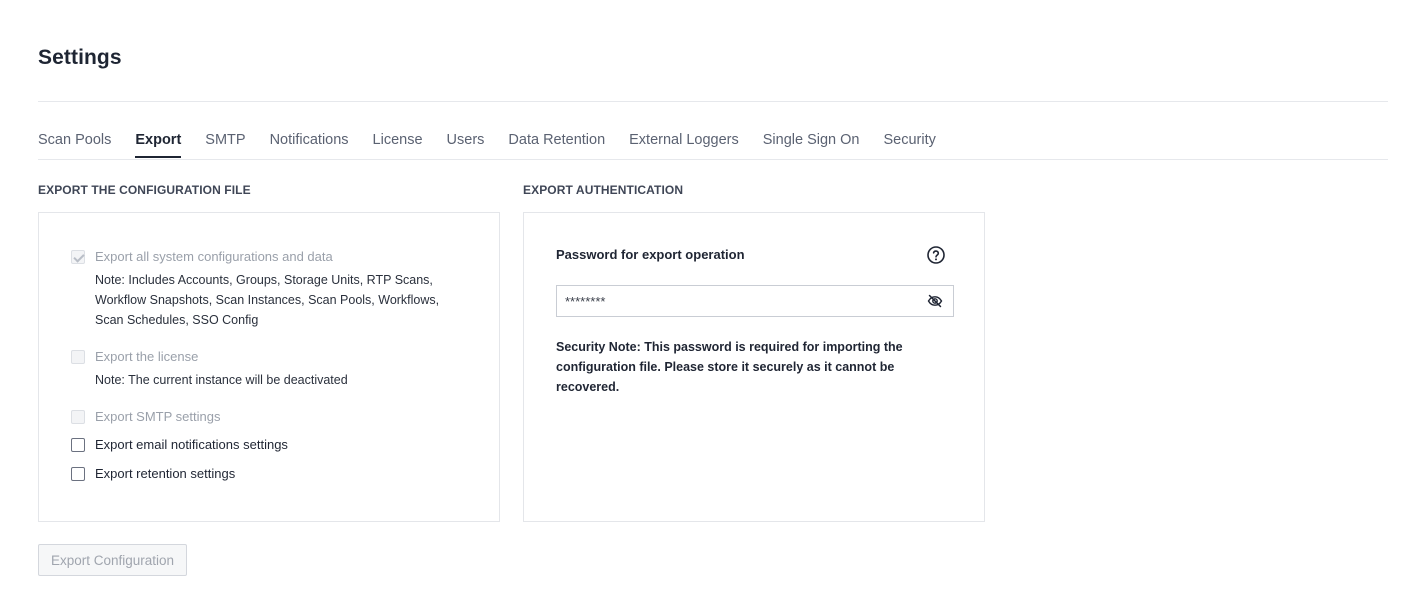  What do you see at coordinates (78, 417) in the screenshot?
I see `export-smtp-checkbox` at bounding box center [78, 417].